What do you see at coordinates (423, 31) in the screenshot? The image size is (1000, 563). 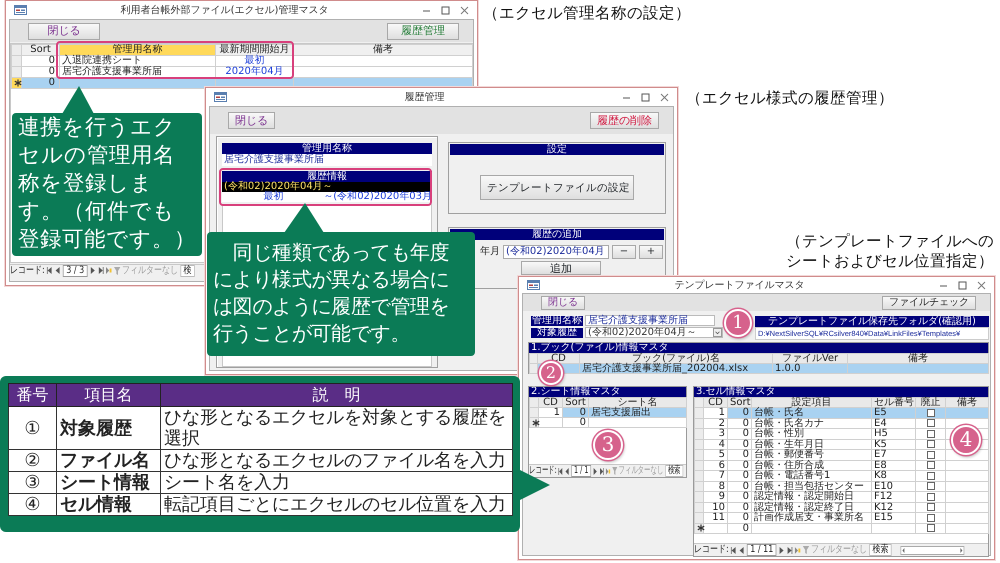 I see `form-button: 履歴管理` at bounding box center [423, 31].